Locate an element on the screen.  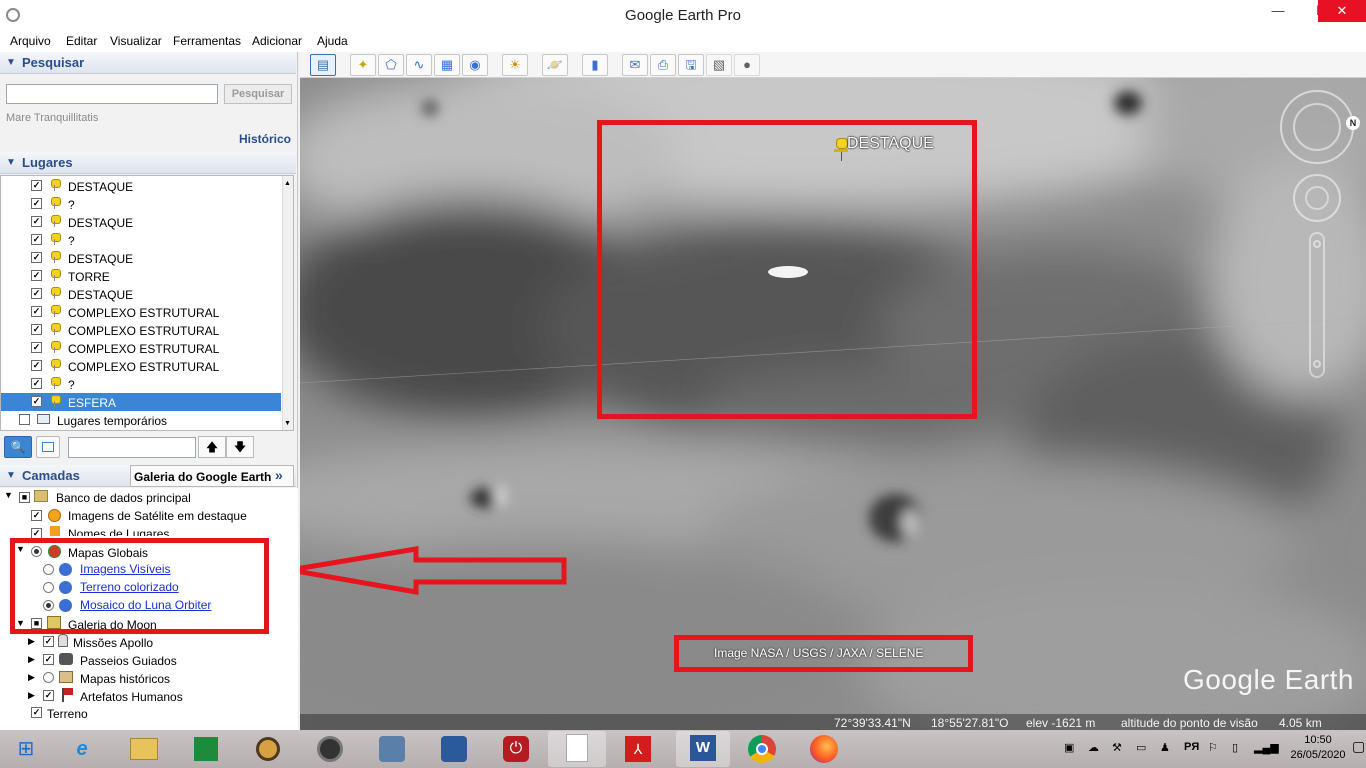
blank-doc-icon is located at coordinates (577, 749).